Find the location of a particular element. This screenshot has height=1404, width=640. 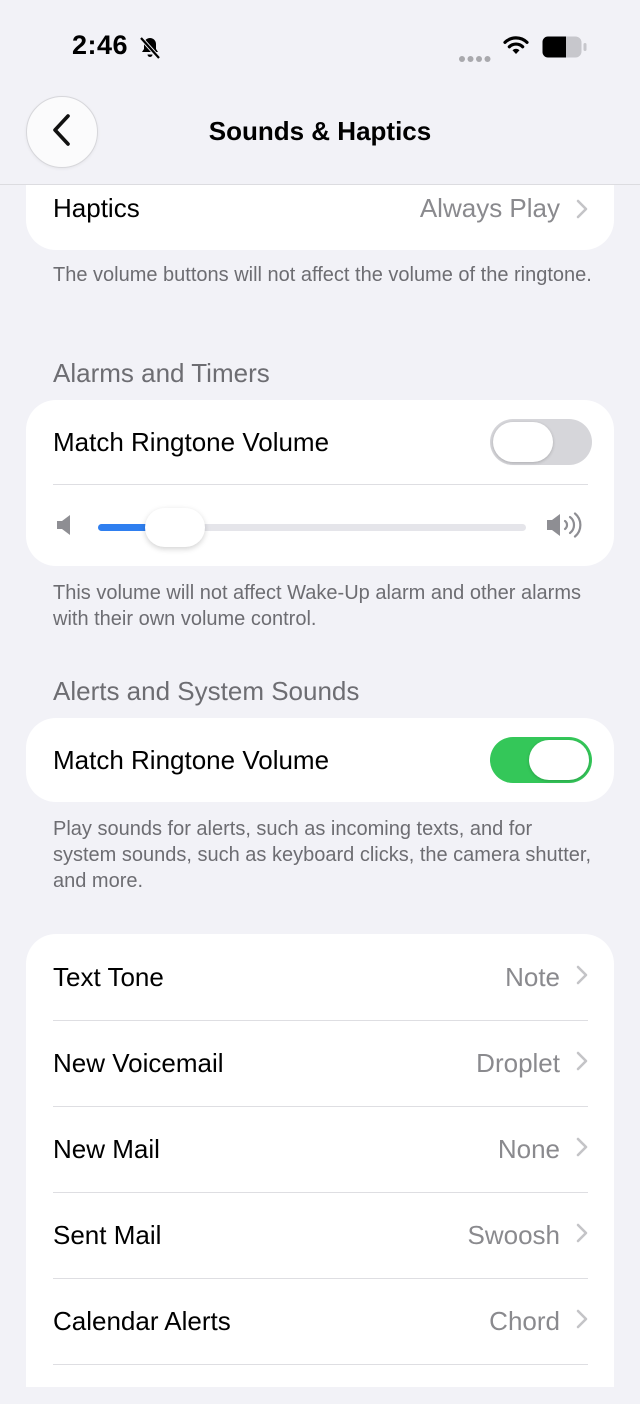

tone-value: Chord is located at coordinates (524, 1320).